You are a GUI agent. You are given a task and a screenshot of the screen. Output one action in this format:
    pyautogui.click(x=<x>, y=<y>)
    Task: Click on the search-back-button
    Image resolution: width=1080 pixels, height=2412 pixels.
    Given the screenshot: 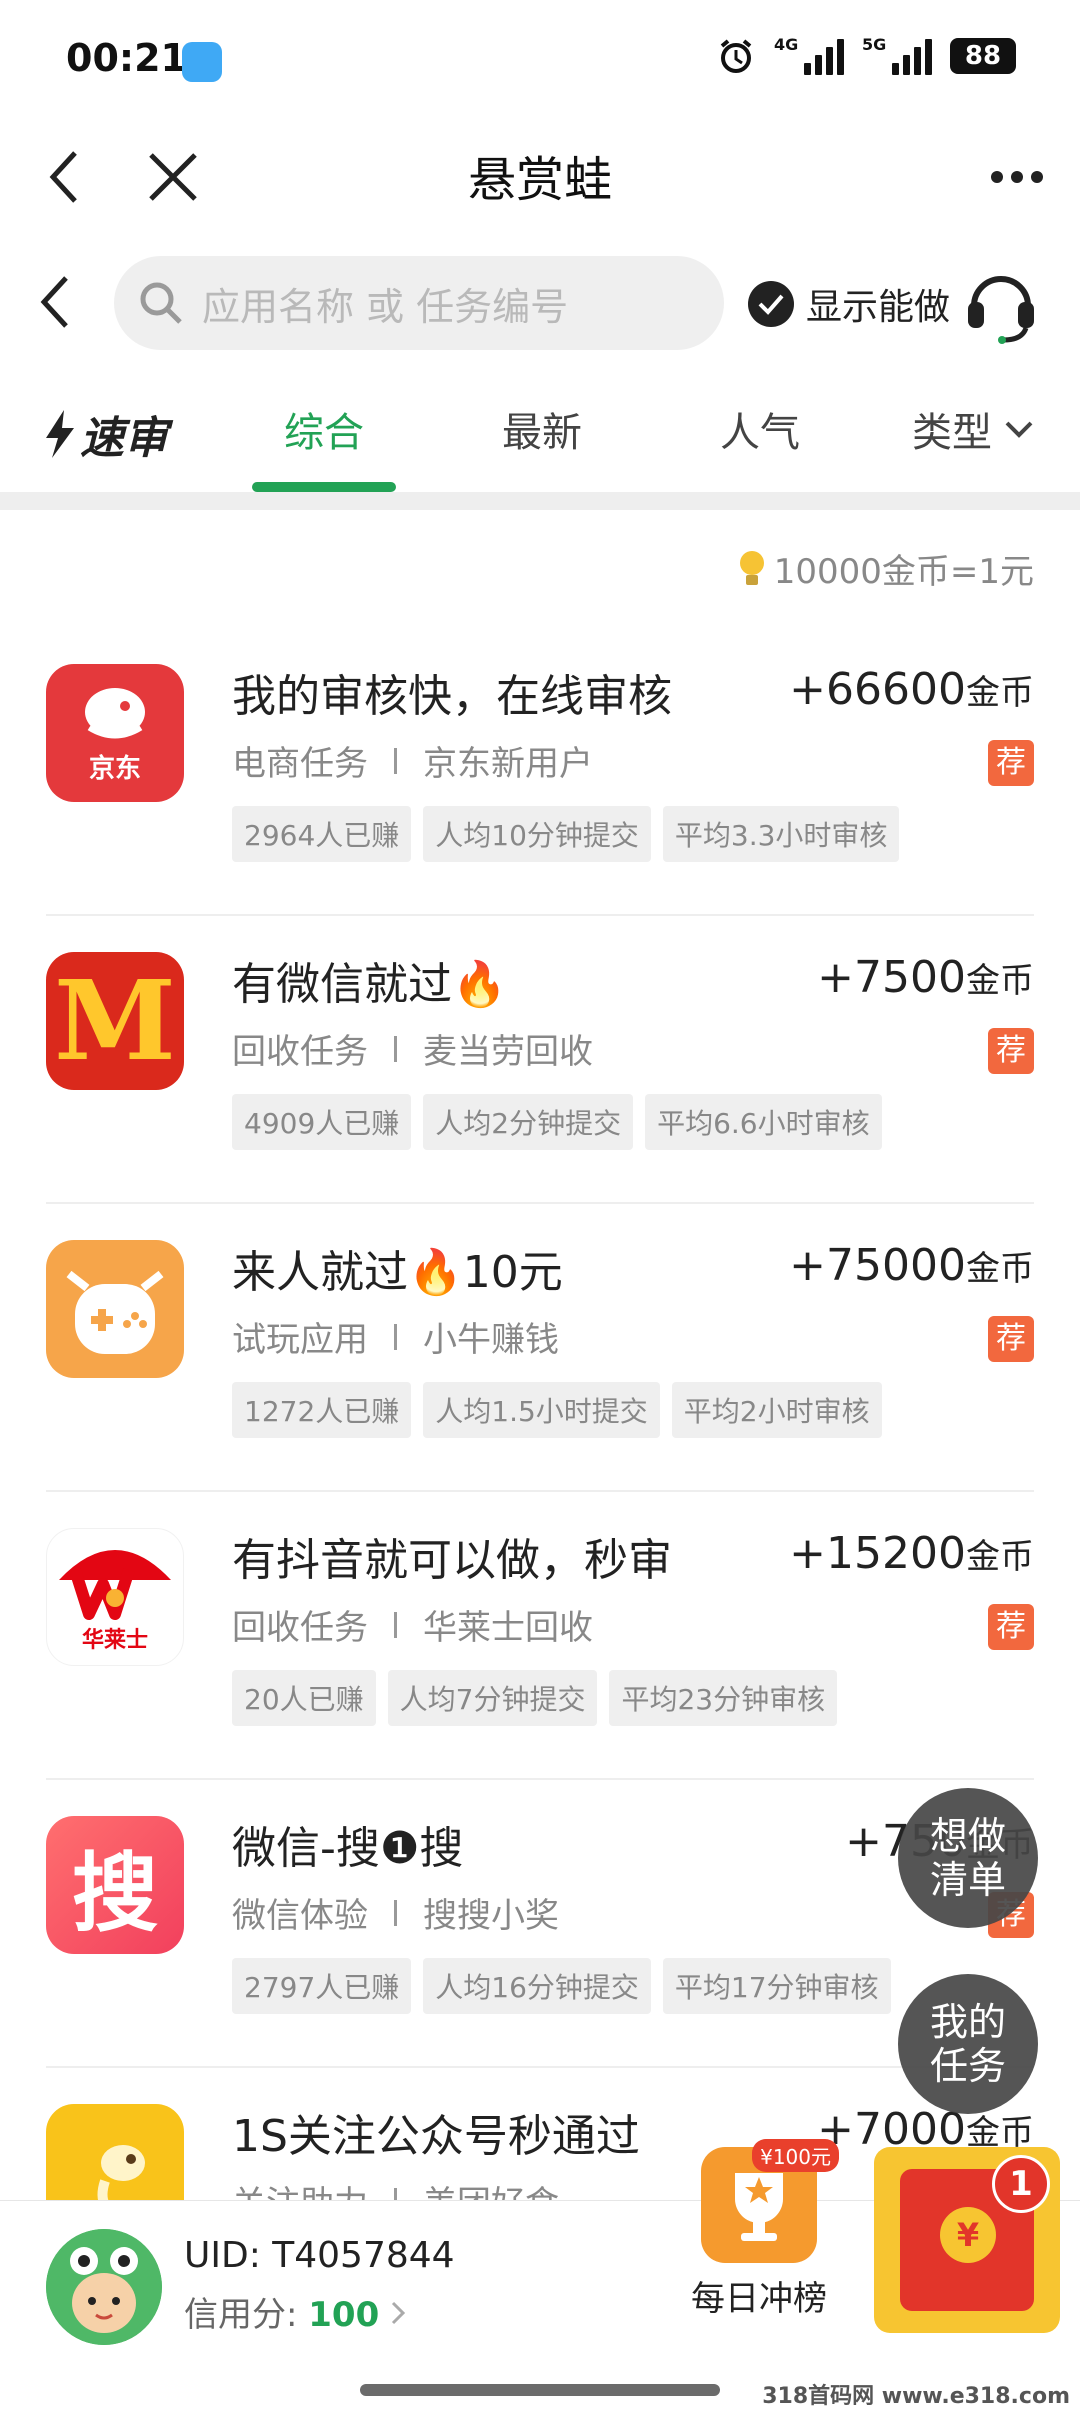 What is the action you would take?
    pyautogui.click(x=54, y=304)
    